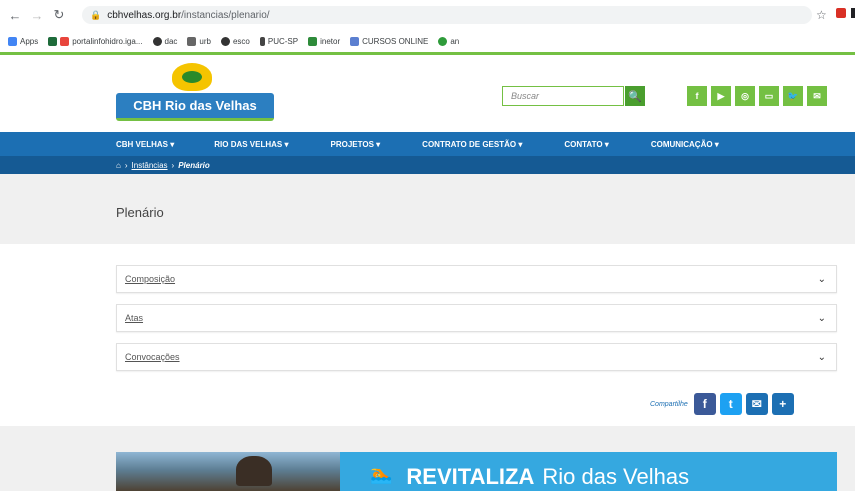 This screenshot has width=855, height=491. What do you see at coordinates (427, 53) in the screenshot?
I see `header-accent-line` at bounding box center [427, 53].